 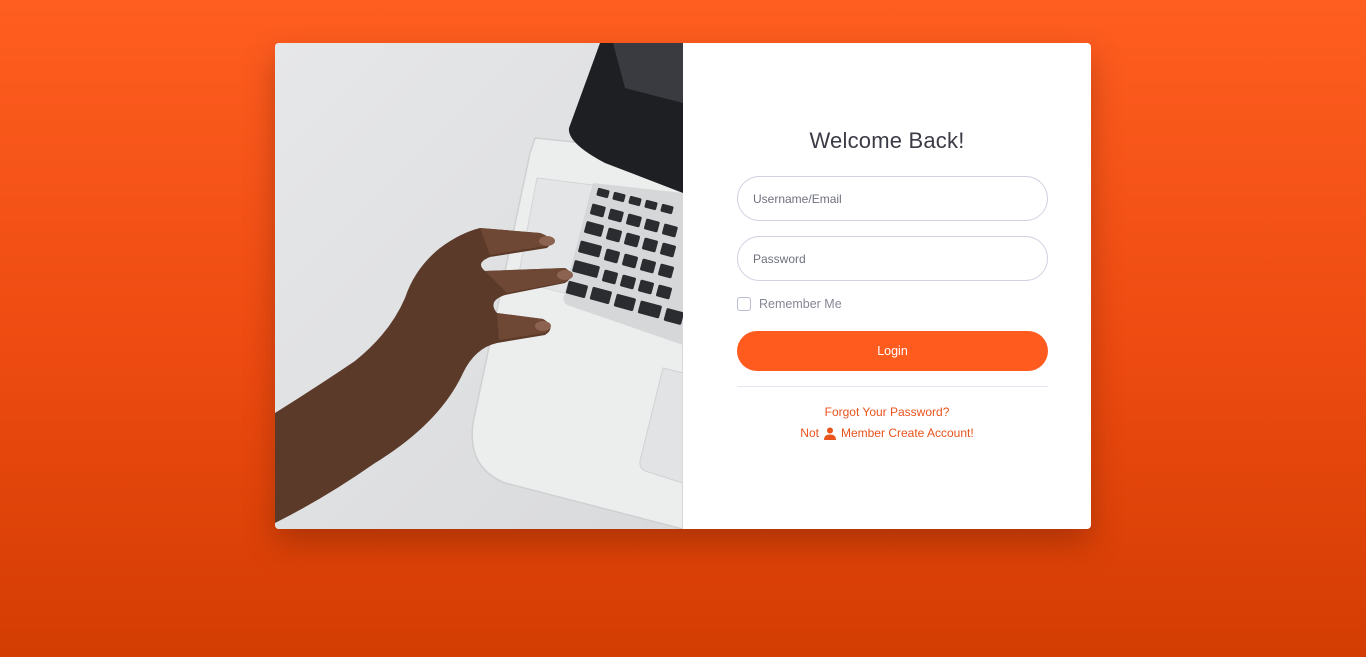 What do you see at coordinates (892, 258) in the screenshot?
I see `password-input` at bounding box center [892, 258].